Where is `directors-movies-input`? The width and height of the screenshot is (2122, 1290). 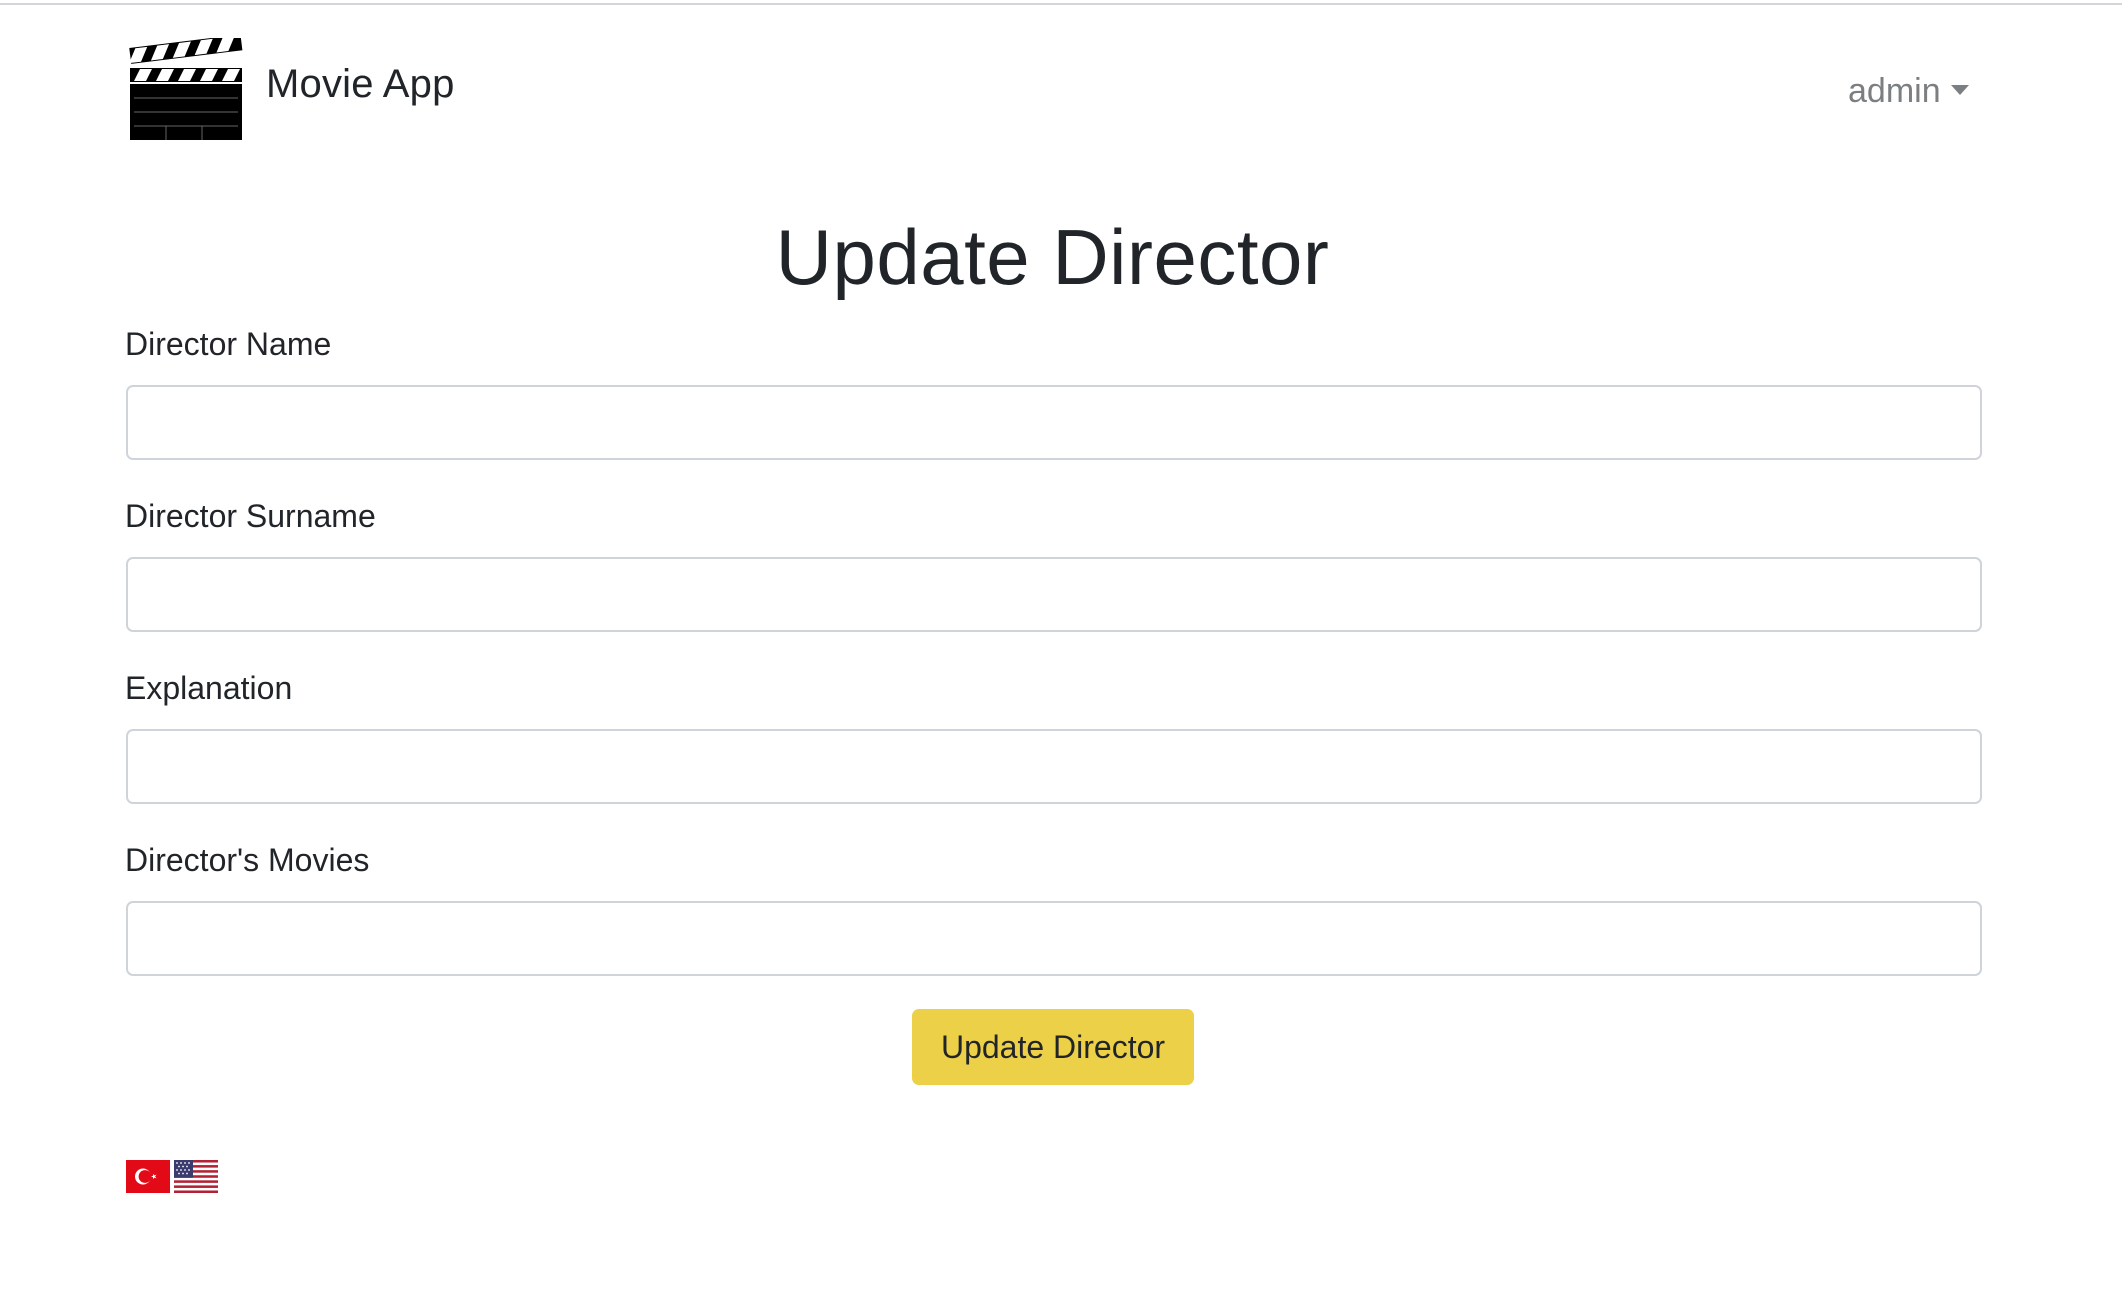
directors-movies-input is located at coordinates (1054, 938).